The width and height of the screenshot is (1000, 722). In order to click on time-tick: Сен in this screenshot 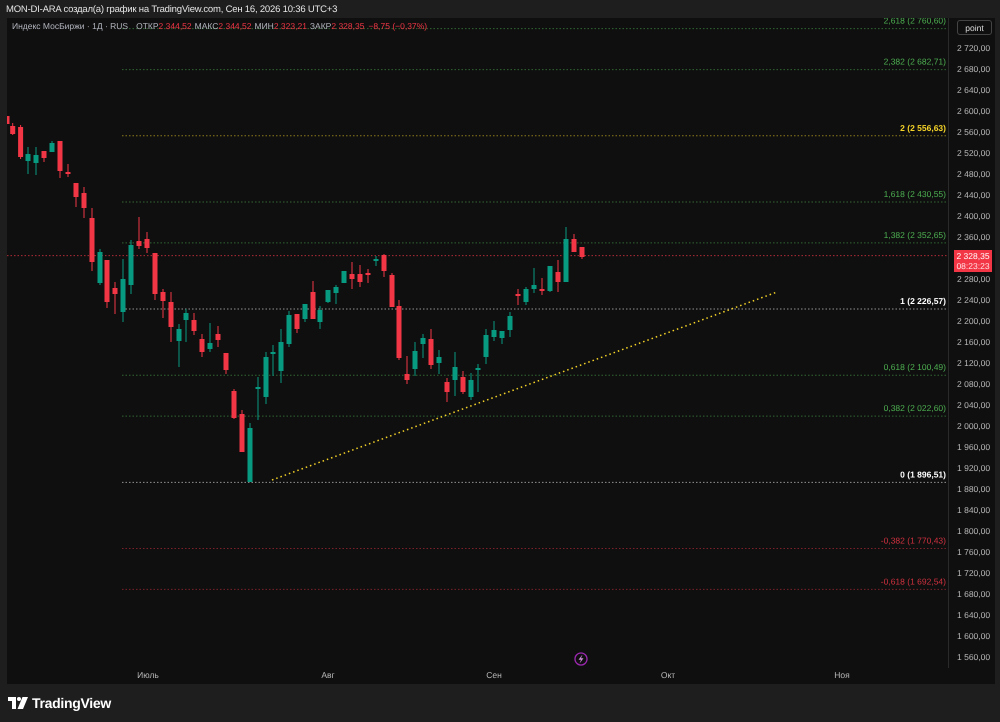, I will do `click(494, 675)`.